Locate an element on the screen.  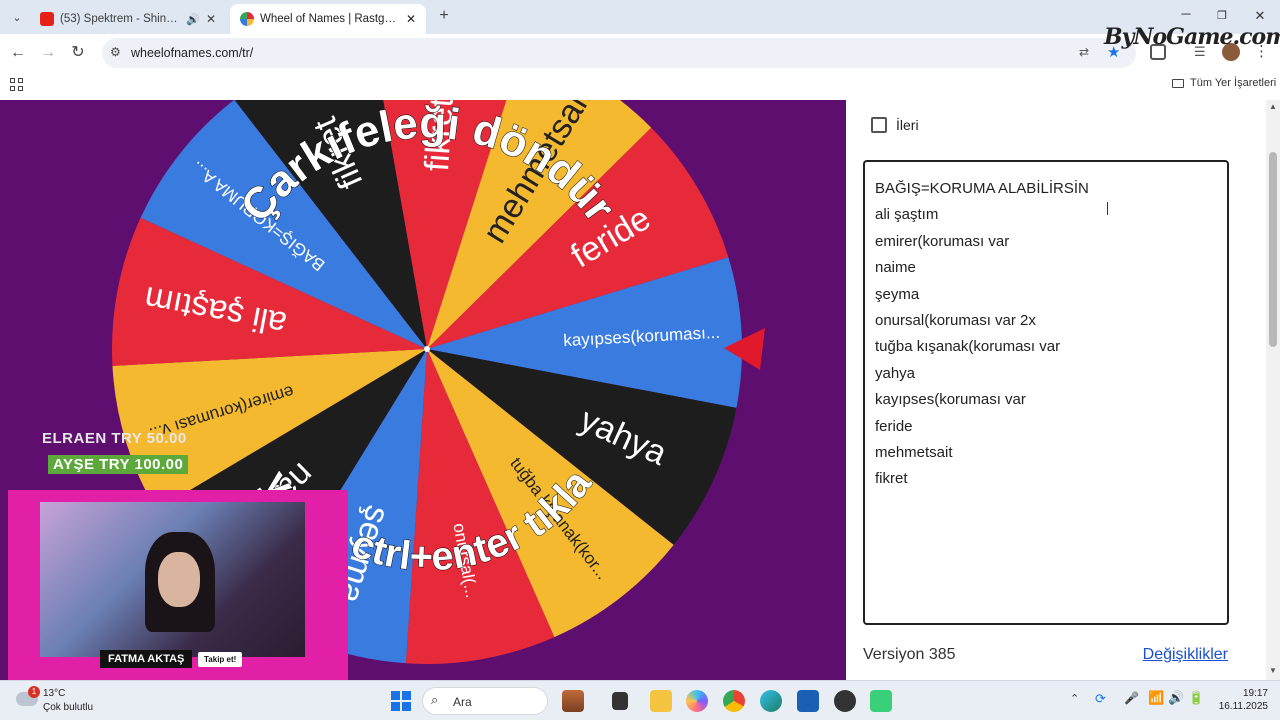
close-window-button: ✕ is located at coordinates (1260, 16).